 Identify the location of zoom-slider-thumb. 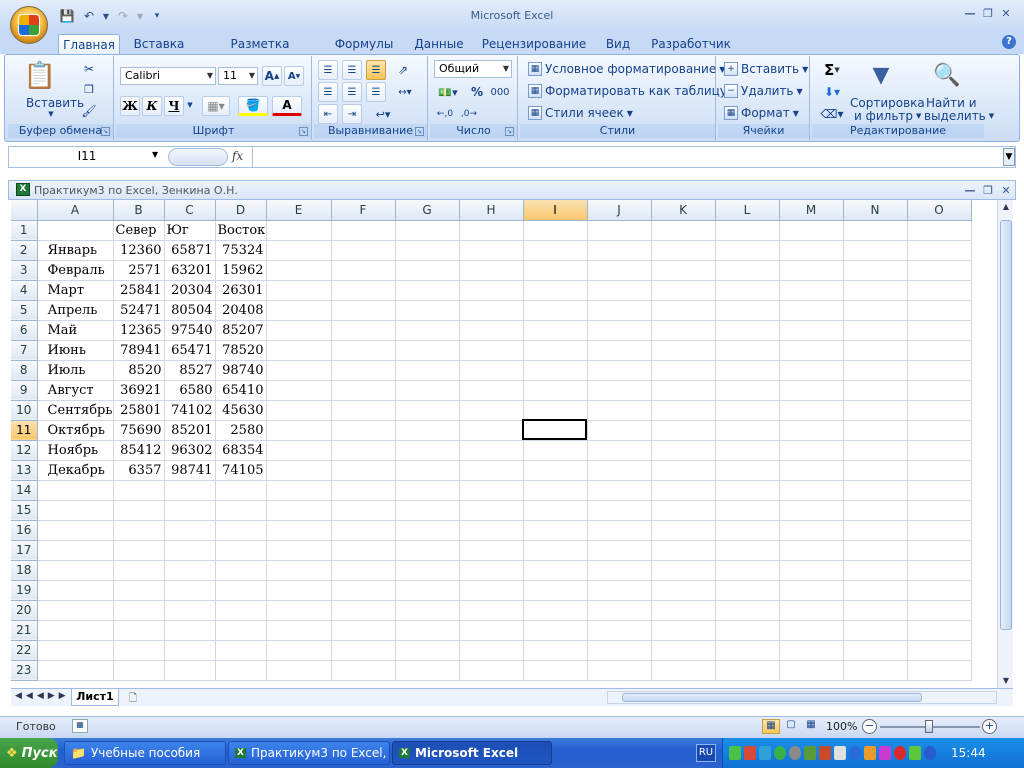
(929, 726).